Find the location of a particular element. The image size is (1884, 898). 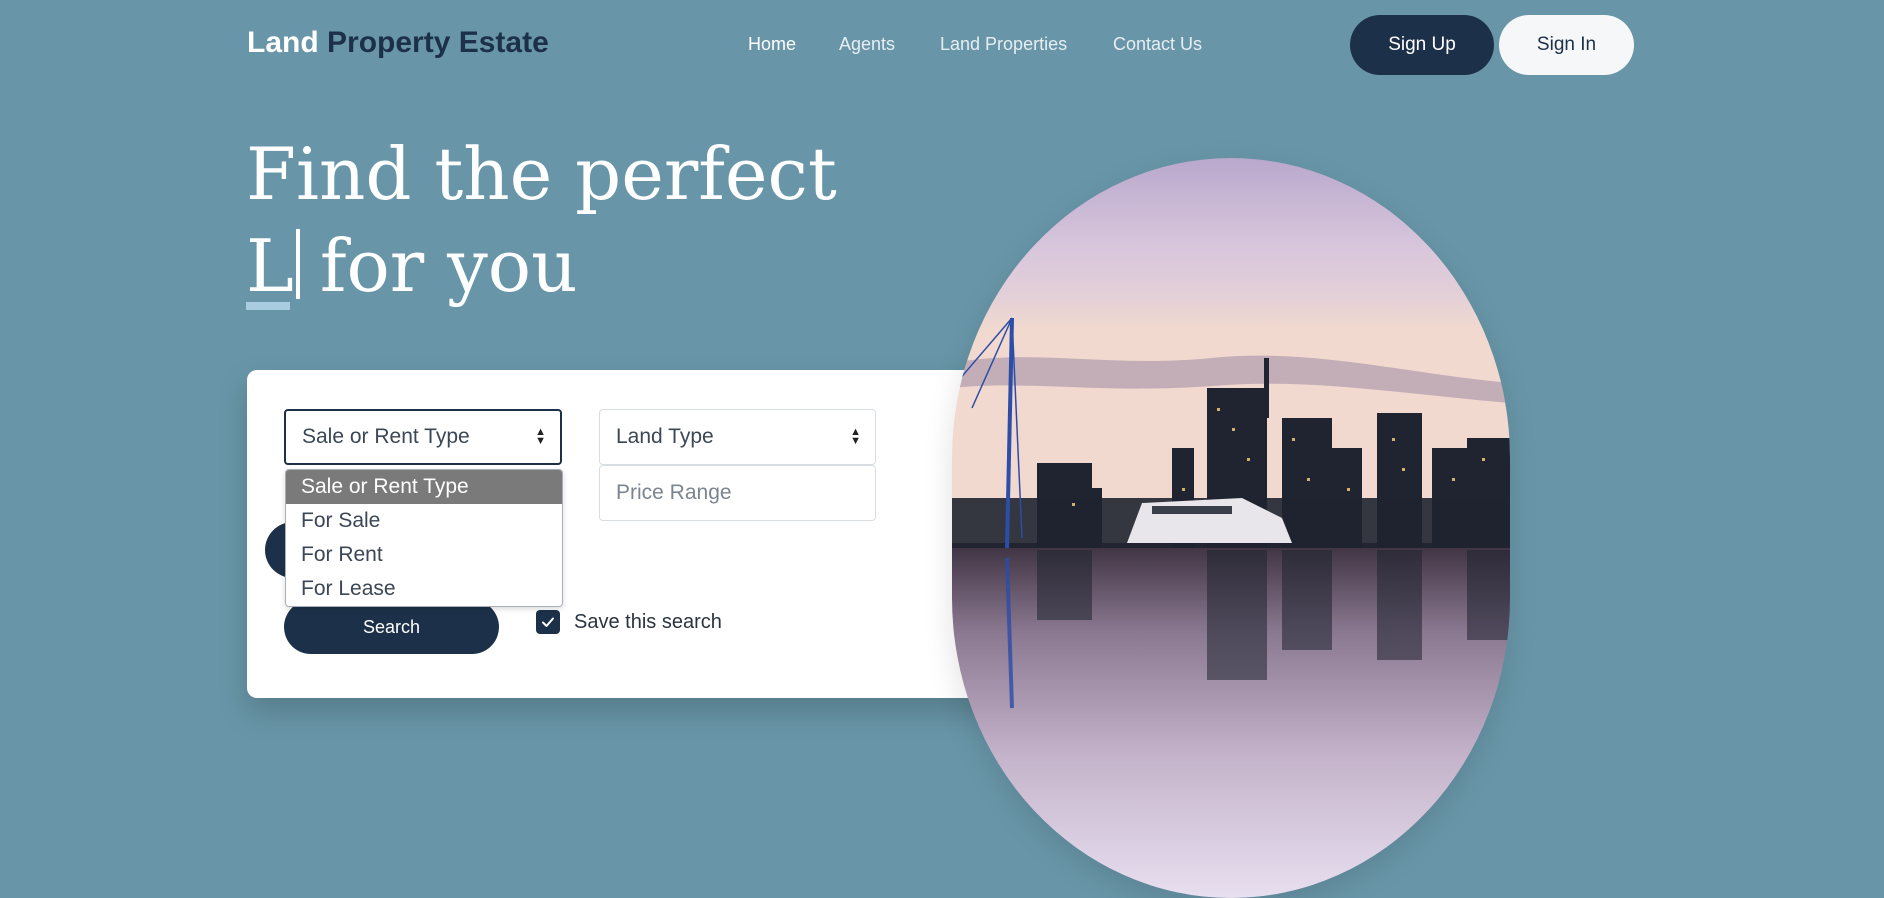

hero-line-2-rest: for you is located at coordinates (448, 266).